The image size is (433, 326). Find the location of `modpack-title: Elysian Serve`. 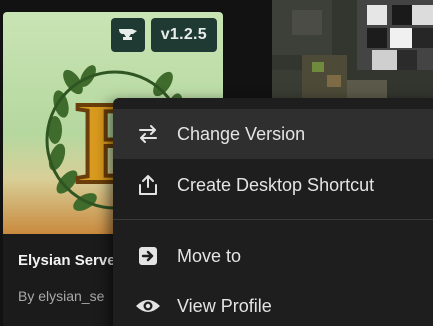

modpack-title: Elysian Serve is located at coordinates (67, 260).